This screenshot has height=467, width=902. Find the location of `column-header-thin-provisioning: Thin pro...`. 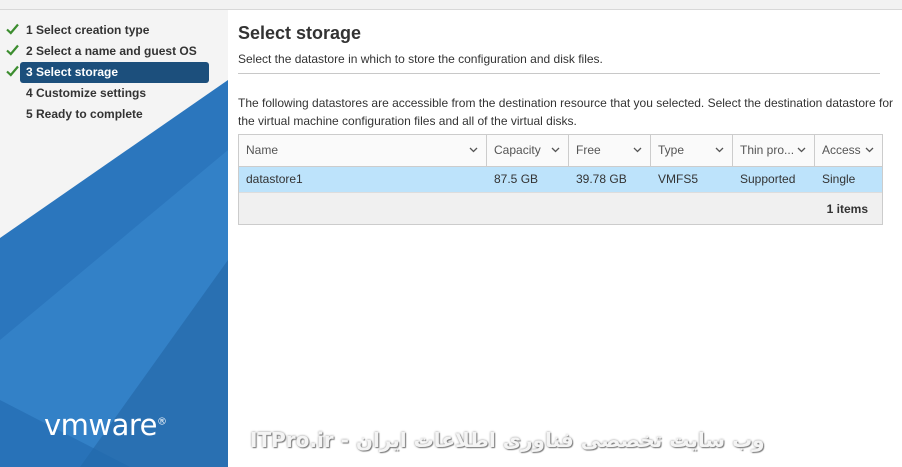

column-header-thin-provisioning: Thin pro... is located at coordinates (774, 150).